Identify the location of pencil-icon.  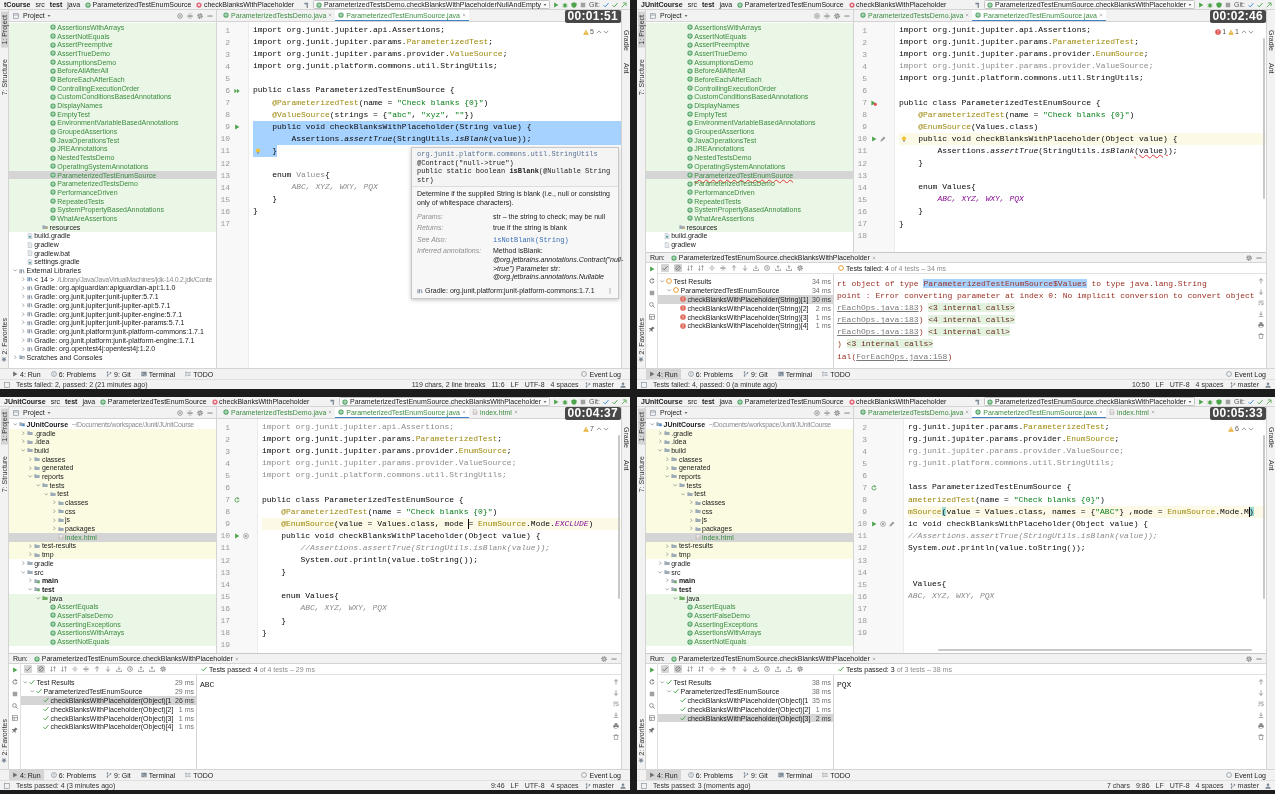
(883, 138).